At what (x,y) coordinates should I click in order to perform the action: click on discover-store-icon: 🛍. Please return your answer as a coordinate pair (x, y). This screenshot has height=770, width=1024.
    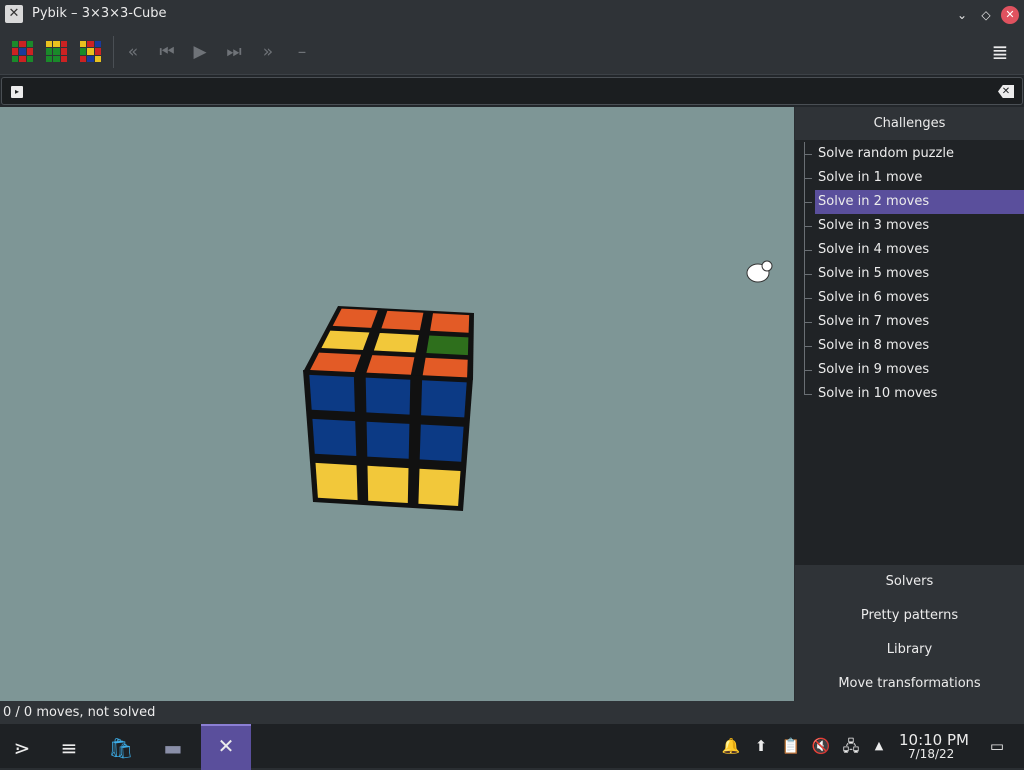
    Looking at the image, I should click on (121, 748).